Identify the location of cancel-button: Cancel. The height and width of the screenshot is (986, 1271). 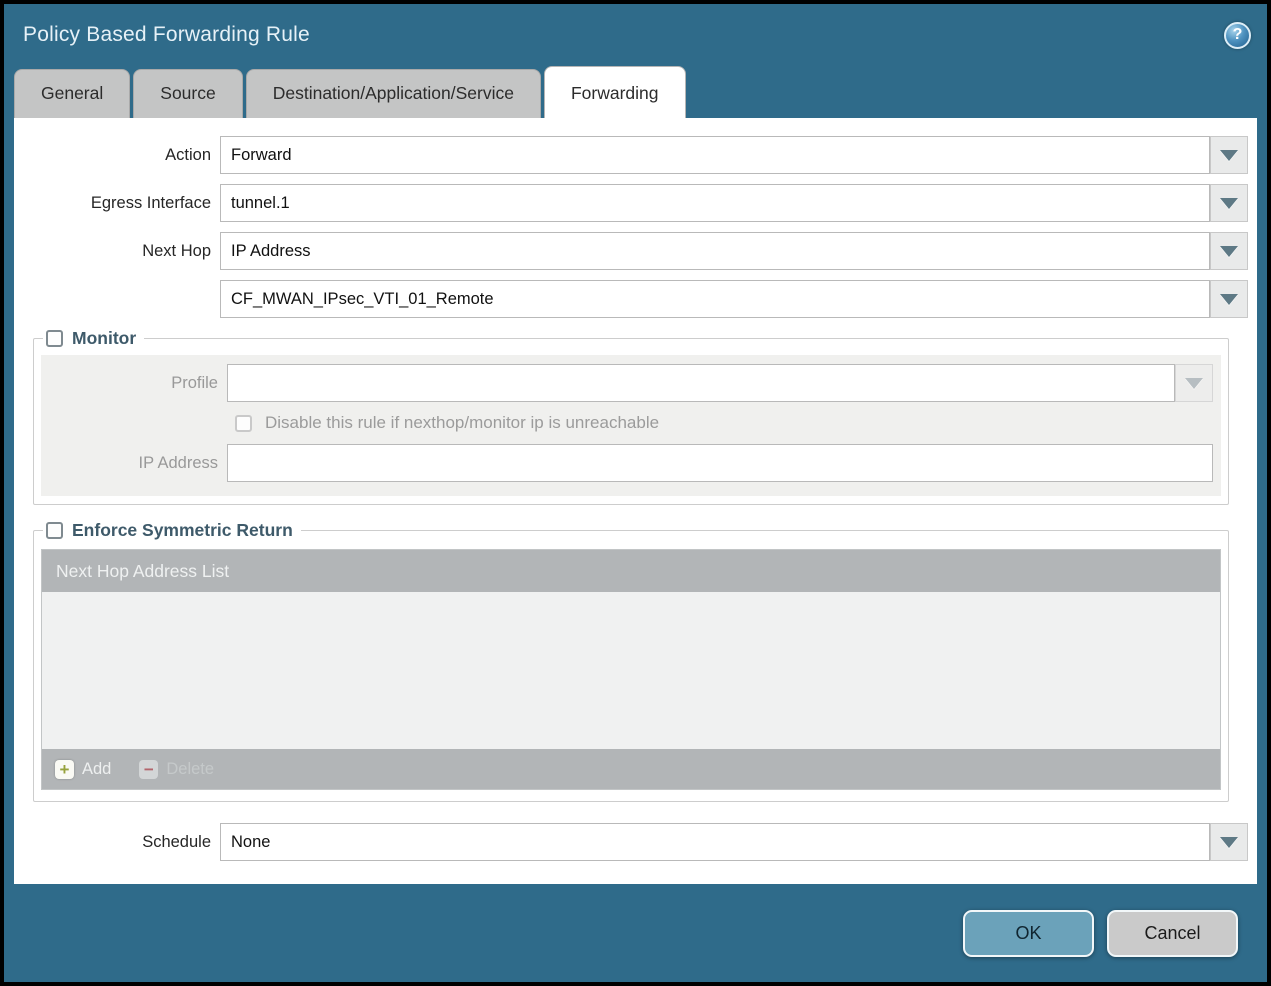
(1172, 933).